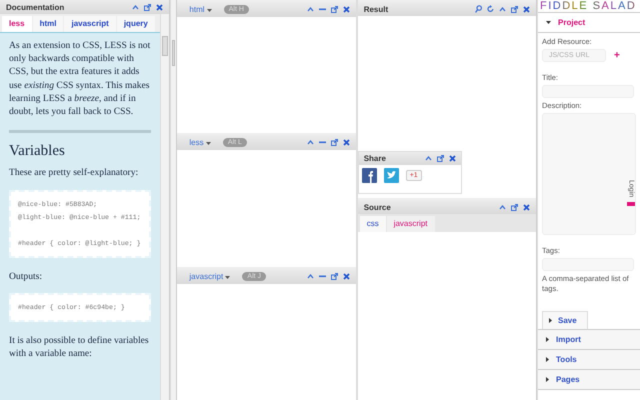 The width and height of the screenshot is (640, 400). What do you see at coordinates (79, 347) in the screenshot?
I see `paragraph: It is also possible to define variables with a variable name:` at bounding box center [79, 347].